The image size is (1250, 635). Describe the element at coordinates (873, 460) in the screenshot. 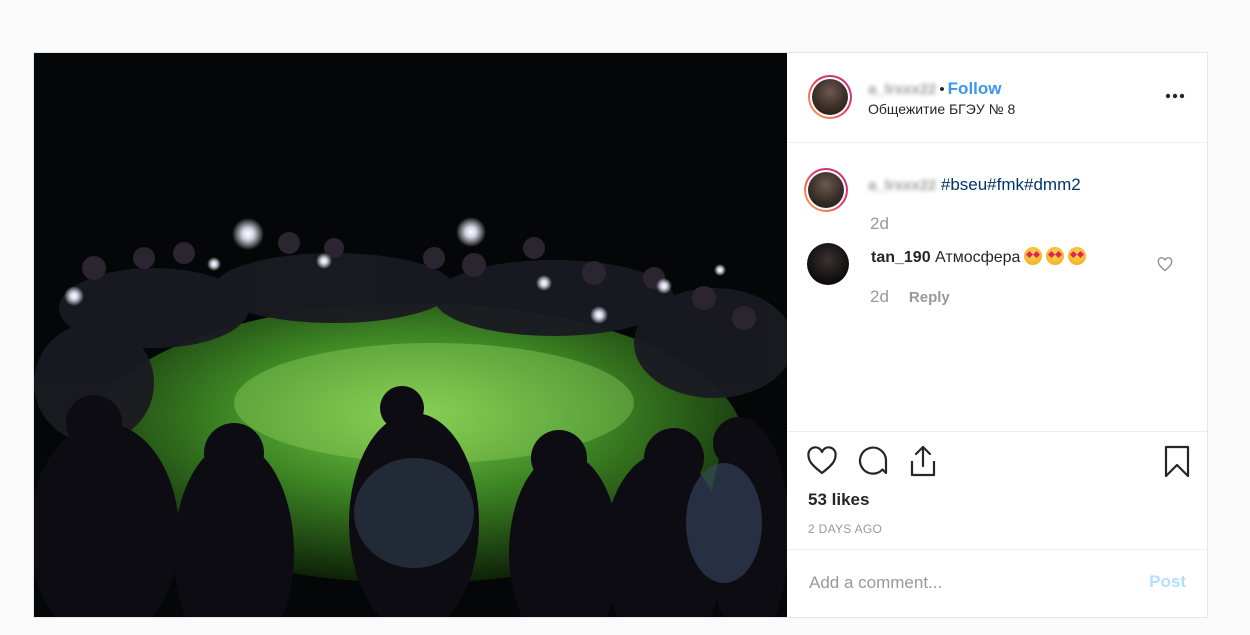

I see `comment-icon` at that location.